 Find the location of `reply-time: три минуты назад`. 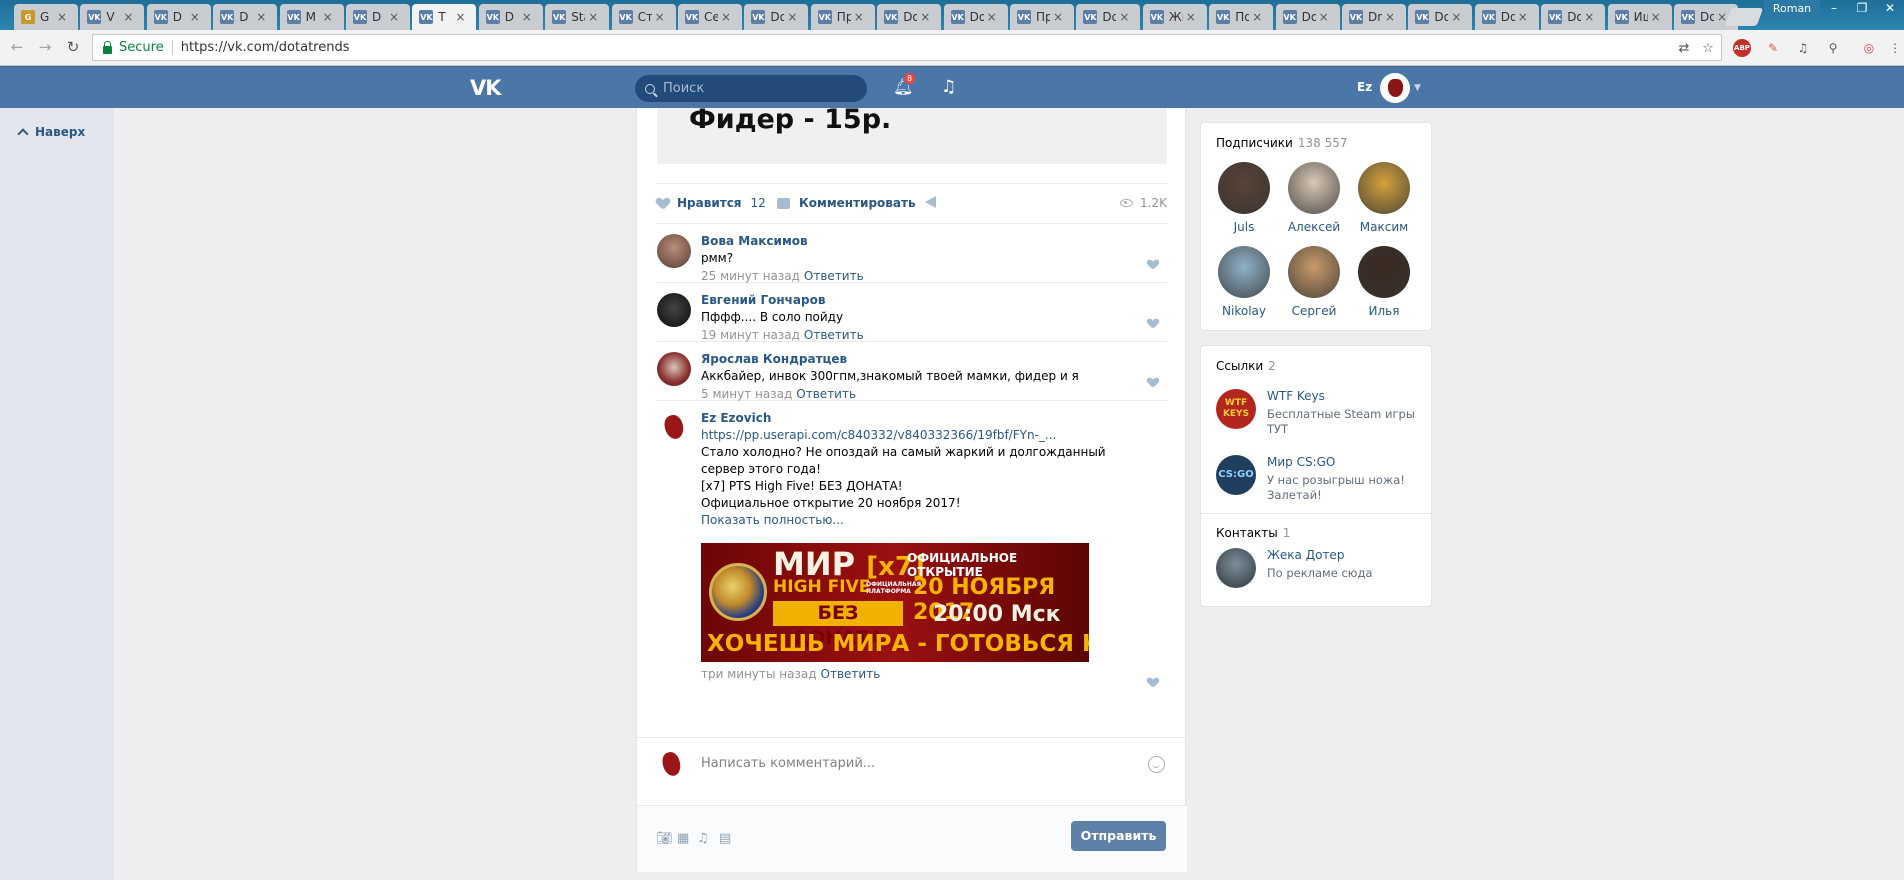

reply-time: три минуты назад is located at coordinates (759, 674).